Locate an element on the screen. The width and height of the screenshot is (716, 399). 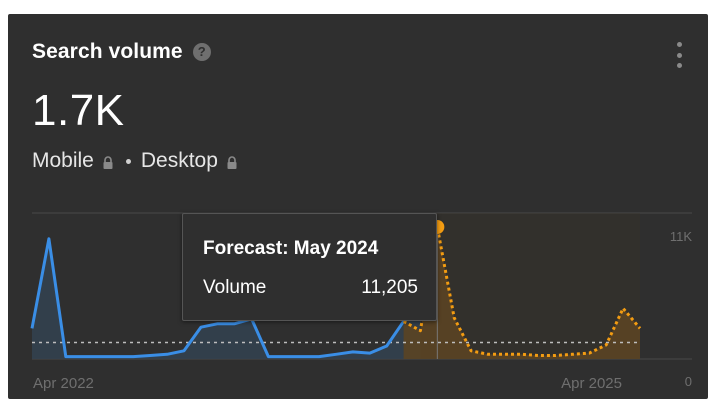
tooltip-metric-label: Volume is located at coordinates (235, 287).